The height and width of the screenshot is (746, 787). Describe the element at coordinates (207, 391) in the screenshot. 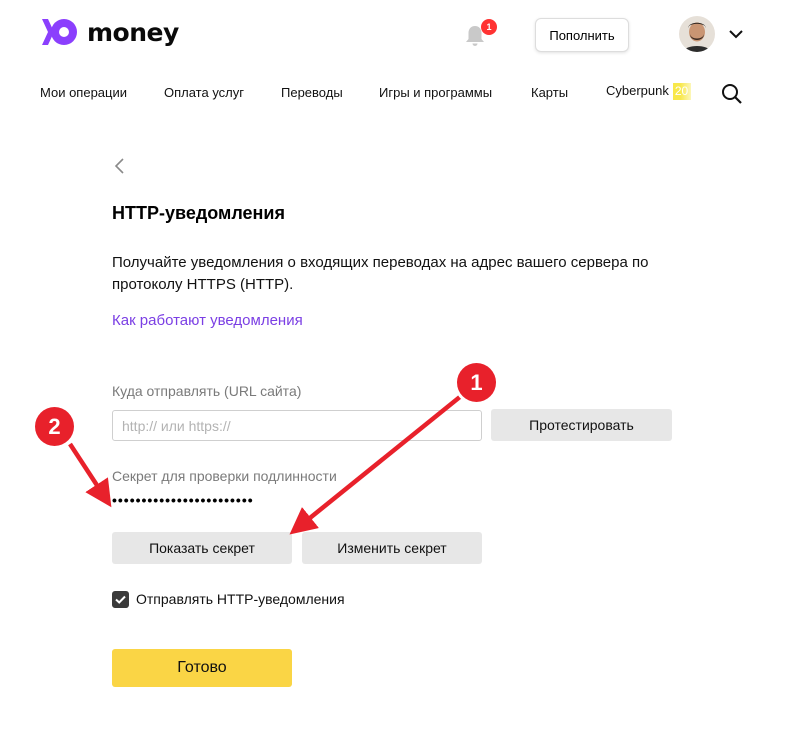

I see `url-label: Куда отправлять (URL сайта)` at that location.